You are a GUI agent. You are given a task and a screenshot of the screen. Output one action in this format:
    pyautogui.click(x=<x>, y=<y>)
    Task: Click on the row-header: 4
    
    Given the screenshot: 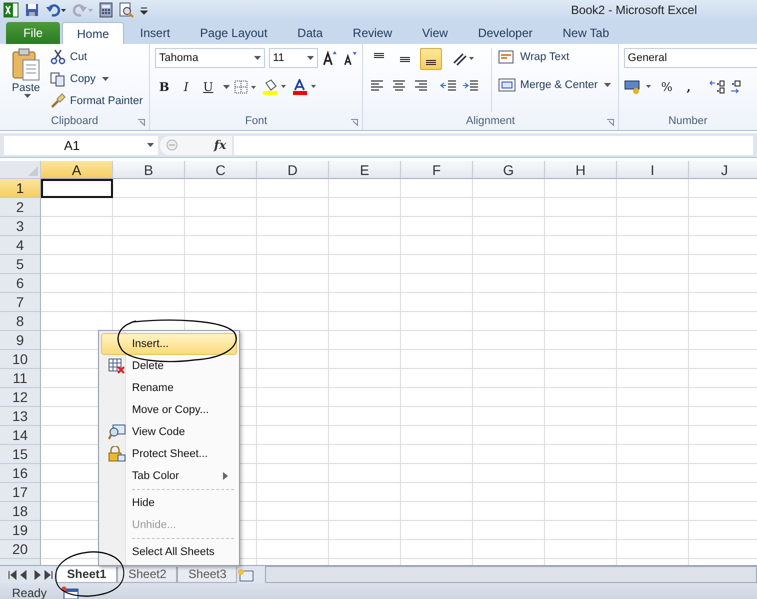 What is the action you would take?
    pyautogui.click(x=20, y=245)
    